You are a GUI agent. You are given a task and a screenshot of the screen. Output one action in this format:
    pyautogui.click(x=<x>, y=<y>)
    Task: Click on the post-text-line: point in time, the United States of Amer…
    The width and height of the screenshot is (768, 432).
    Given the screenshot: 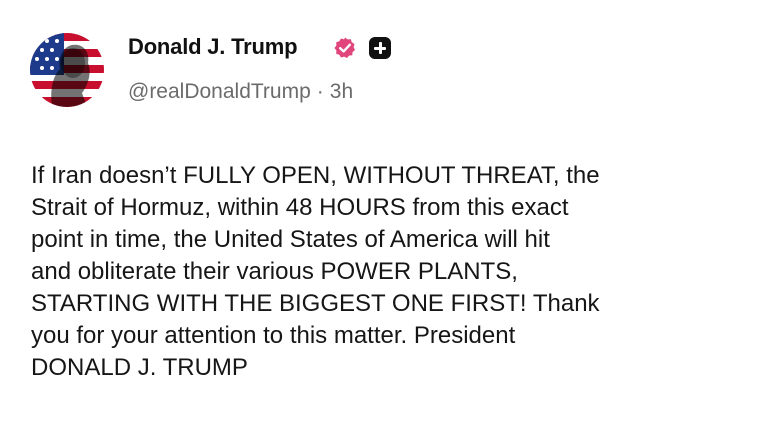 What is the action you would take?
    pyautogui.click(x=290, y=239)
    